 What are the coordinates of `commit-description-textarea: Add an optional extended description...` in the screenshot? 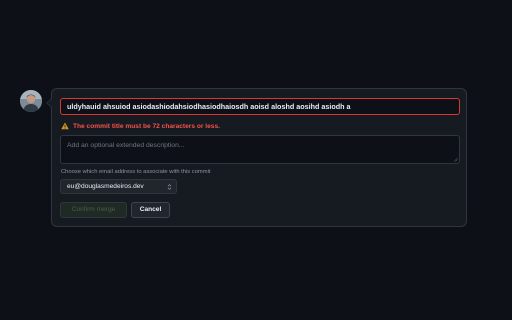 It's located at (260, 149).